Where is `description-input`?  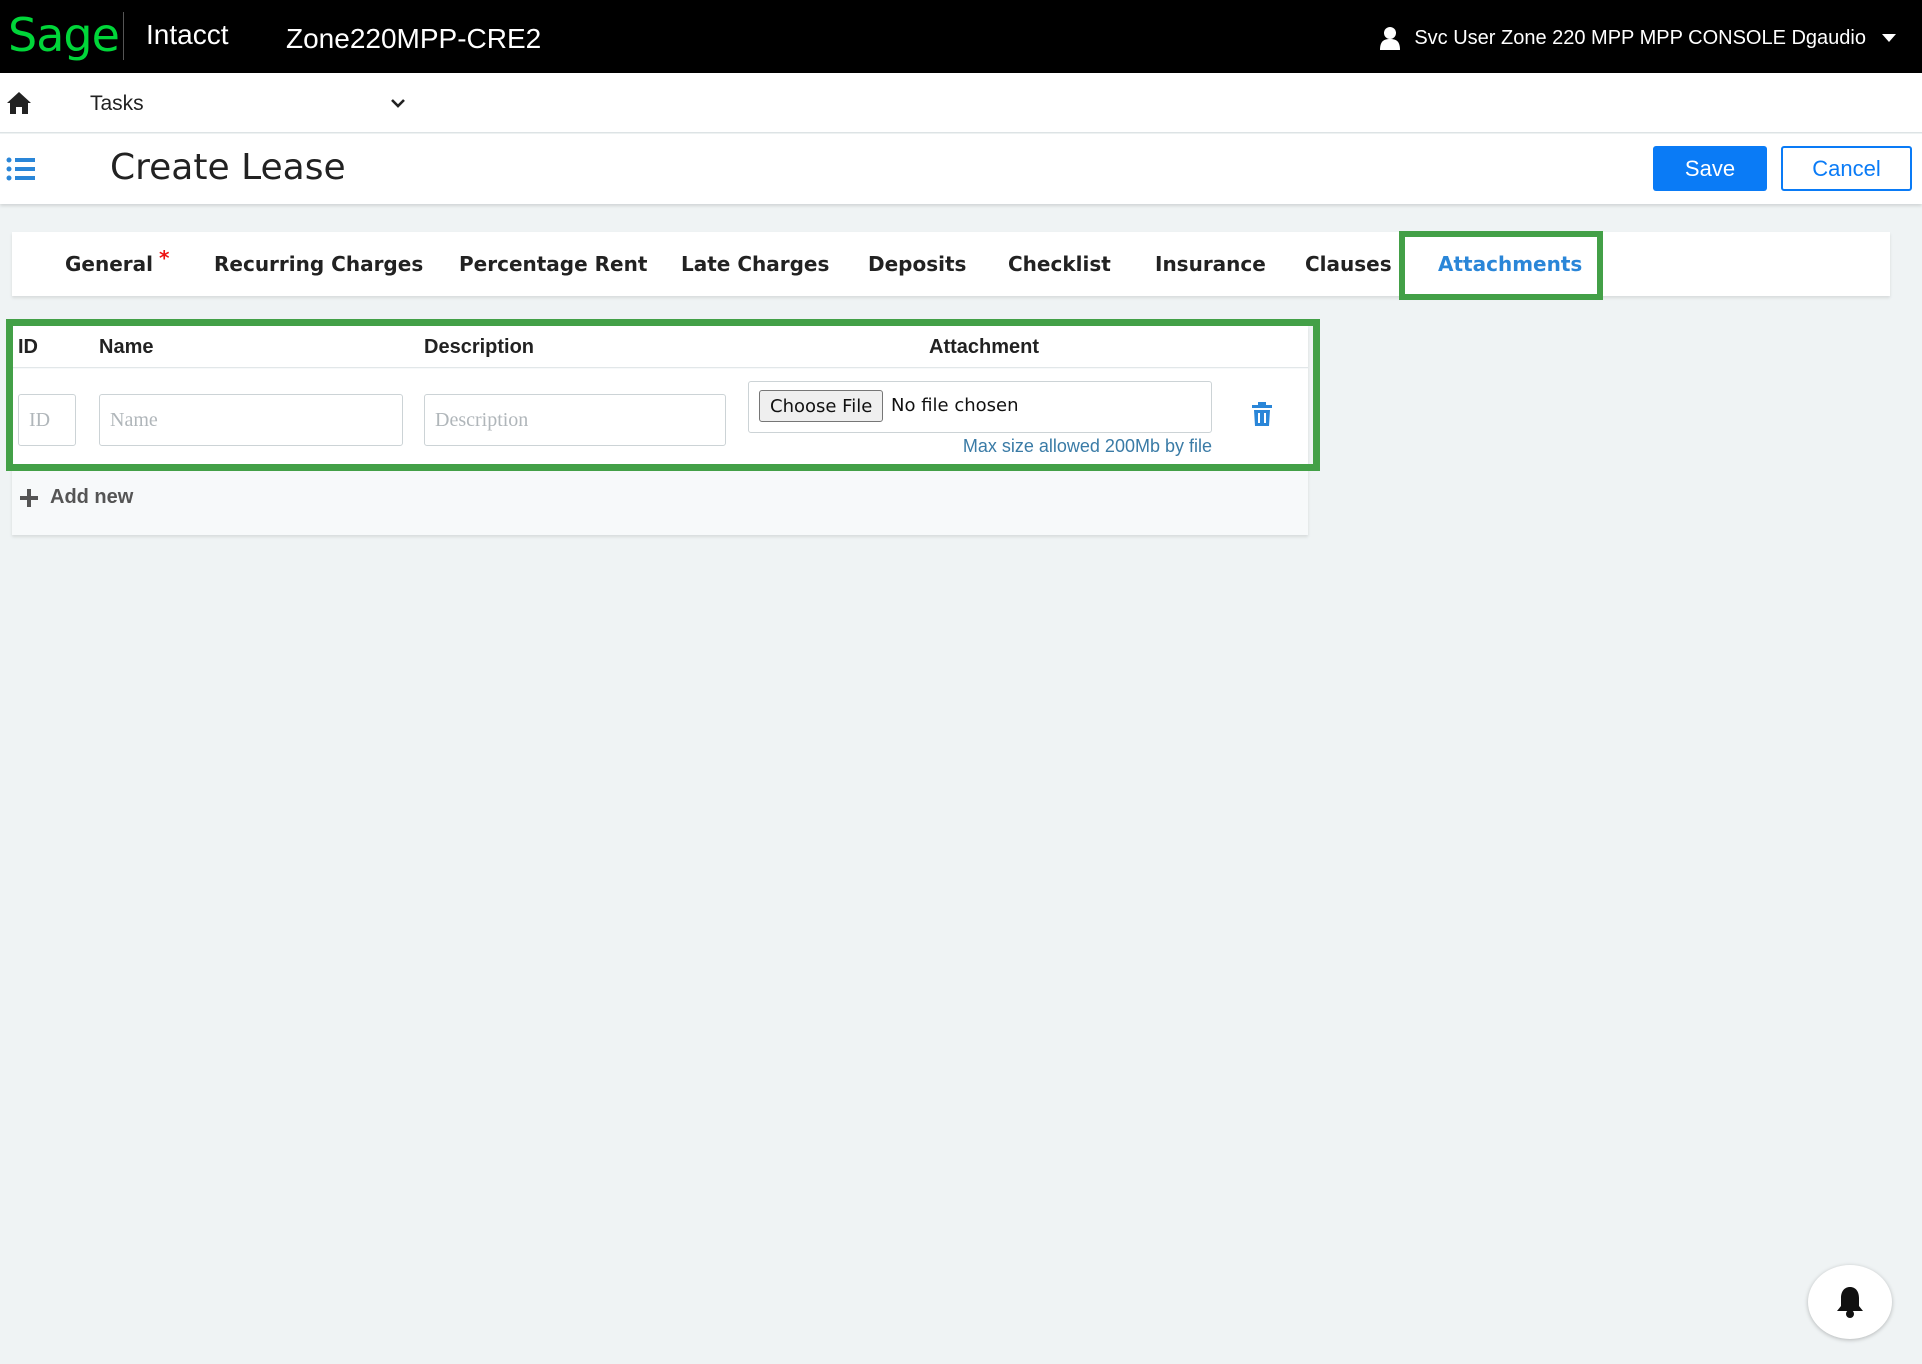 description-input is located at coordinates (575, 420).